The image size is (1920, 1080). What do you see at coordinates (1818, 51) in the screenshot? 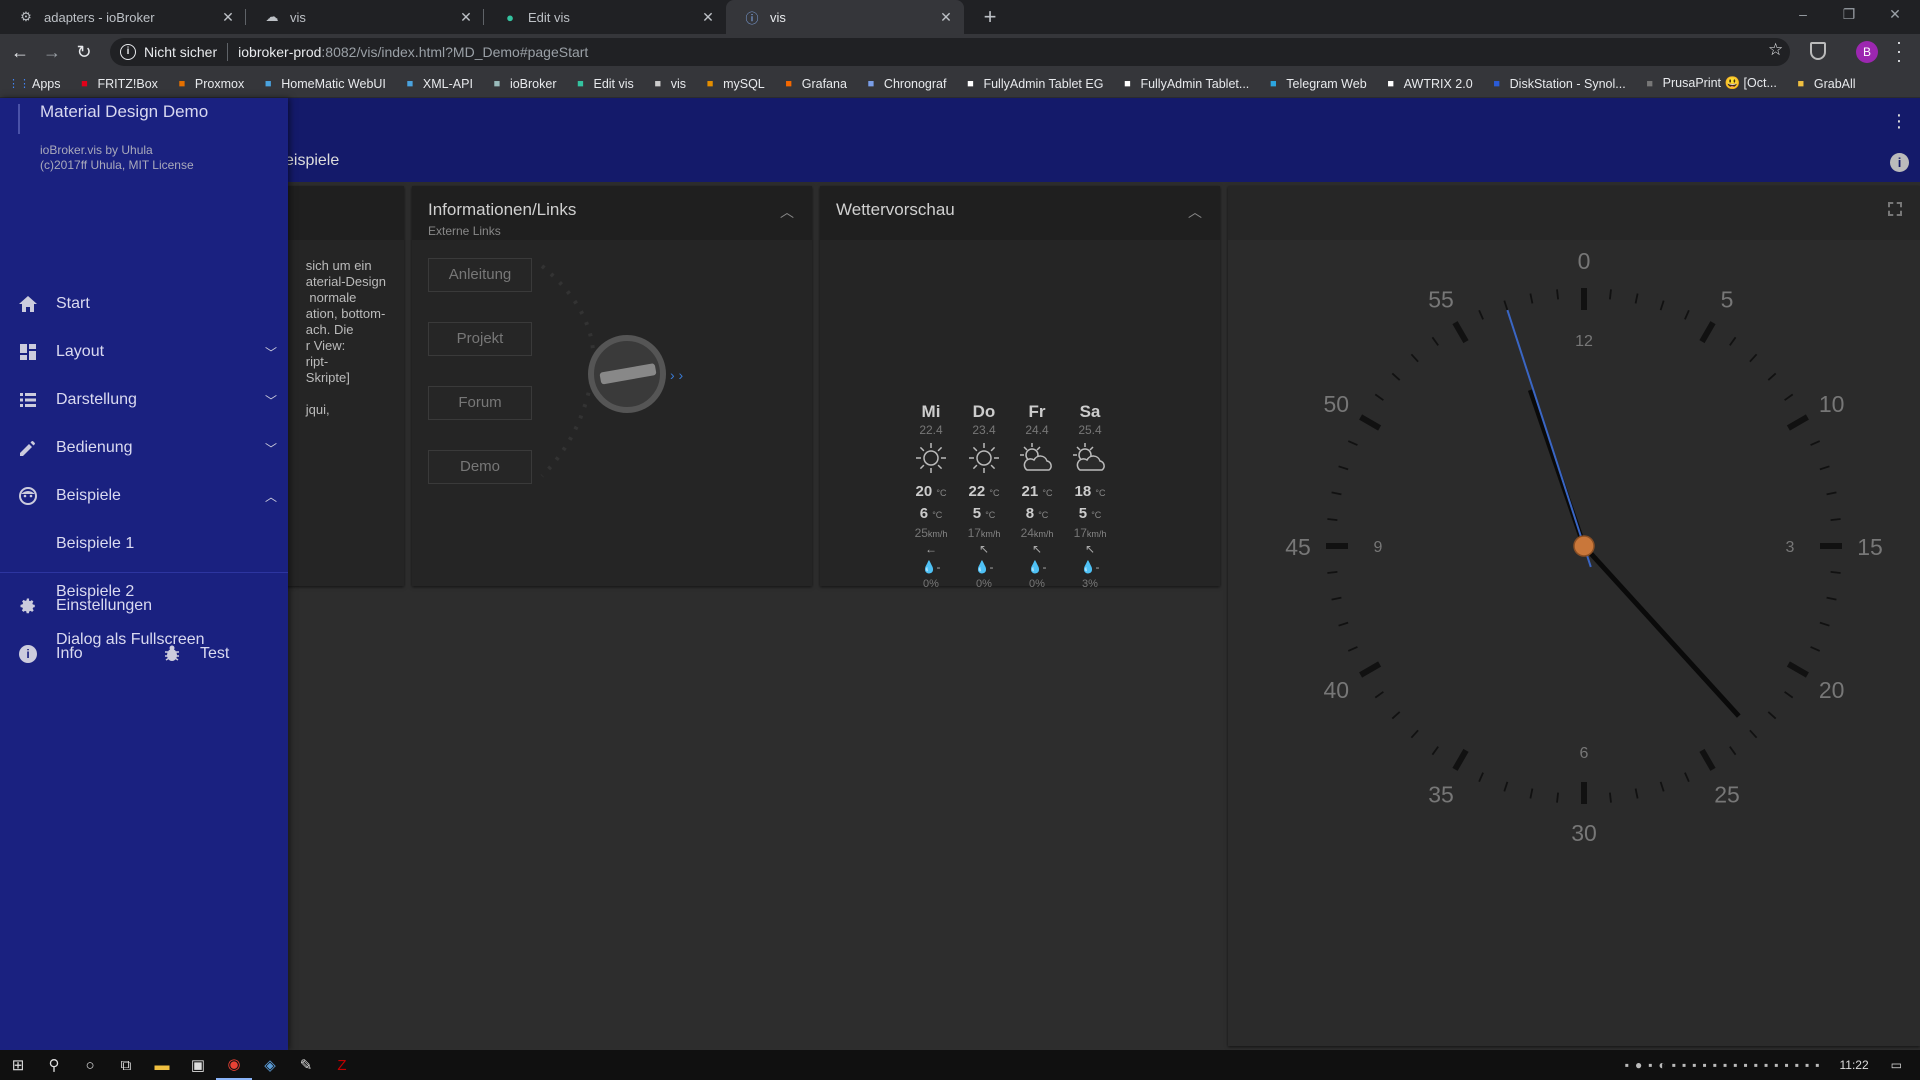
I see `shield-extension-icon` at bounding box center [1818, 51].